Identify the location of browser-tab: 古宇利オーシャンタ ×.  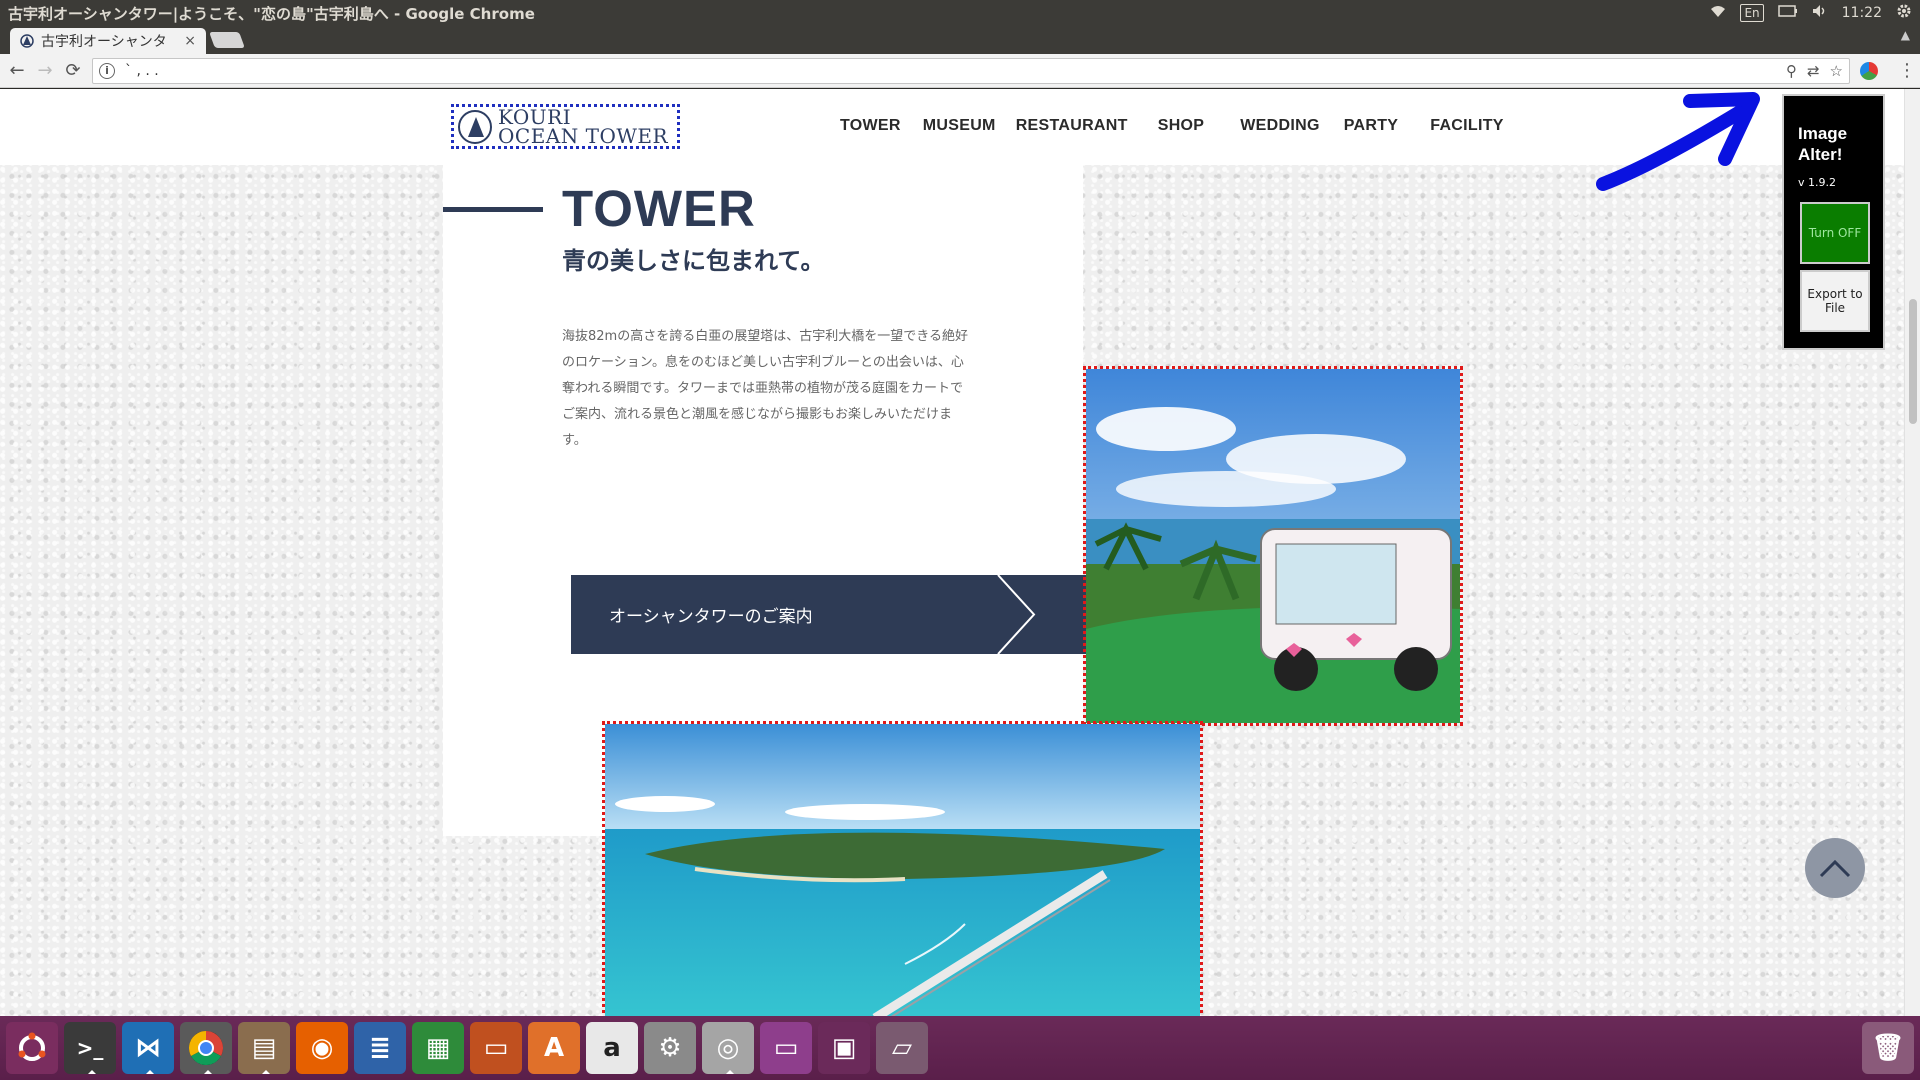
(108, 41).